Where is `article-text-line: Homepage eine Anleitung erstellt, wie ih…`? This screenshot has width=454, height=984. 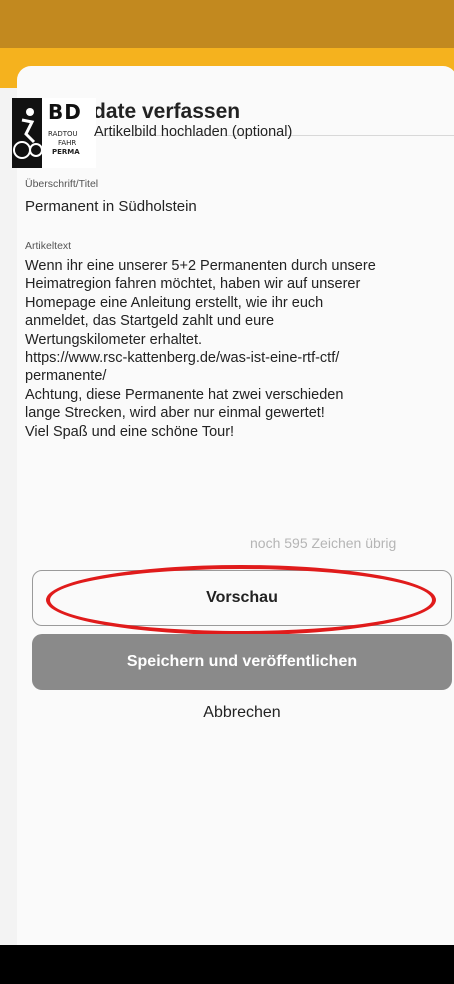
article-text-line: Homepage eine Anleitung erstellt, wie ih… is located at coordinates (174, 302).